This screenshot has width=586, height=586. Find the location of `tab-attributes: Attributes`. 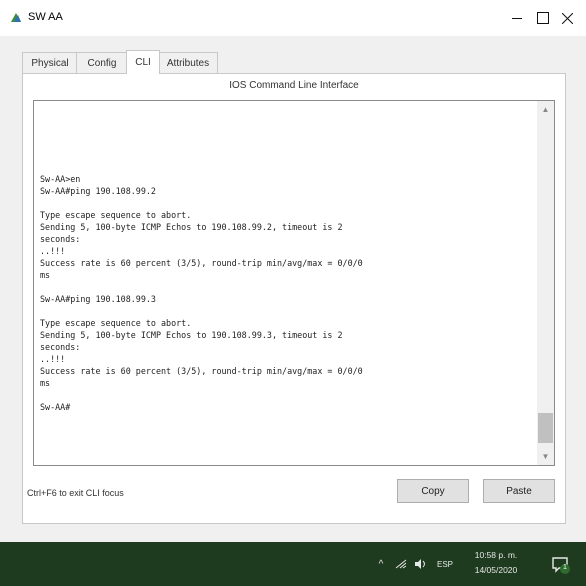

tab-attributes: Attributes is located at coordinates (188, 62).